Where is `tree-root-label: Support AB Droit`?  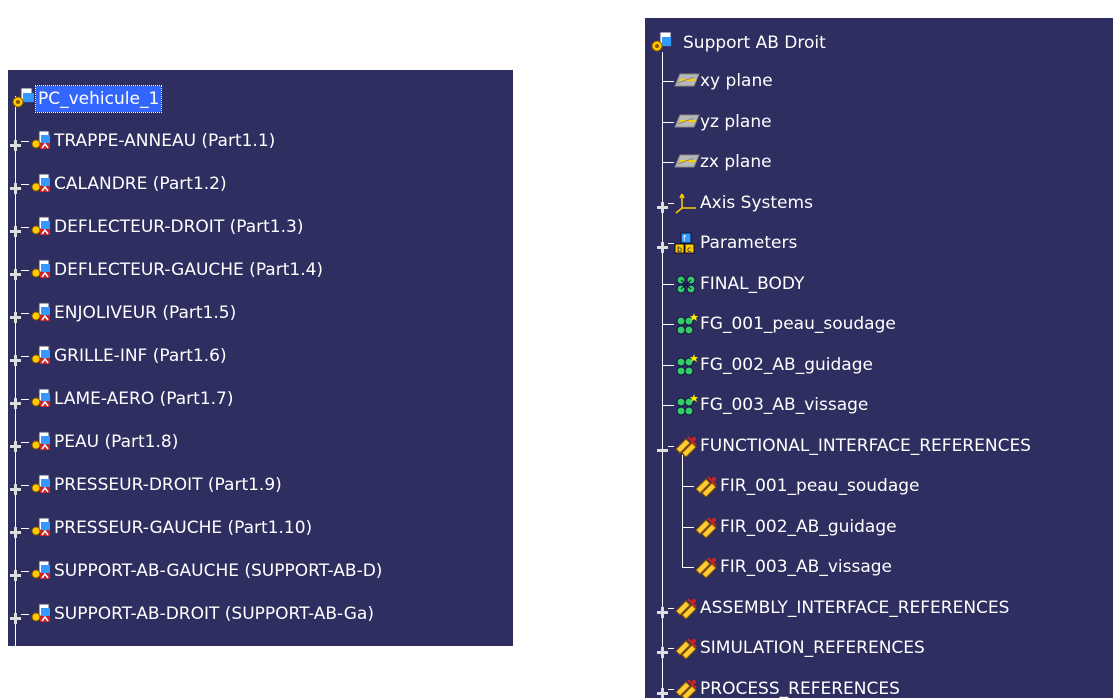 tree-root-label: Support AB Droit is located at coordinates (754, 43).